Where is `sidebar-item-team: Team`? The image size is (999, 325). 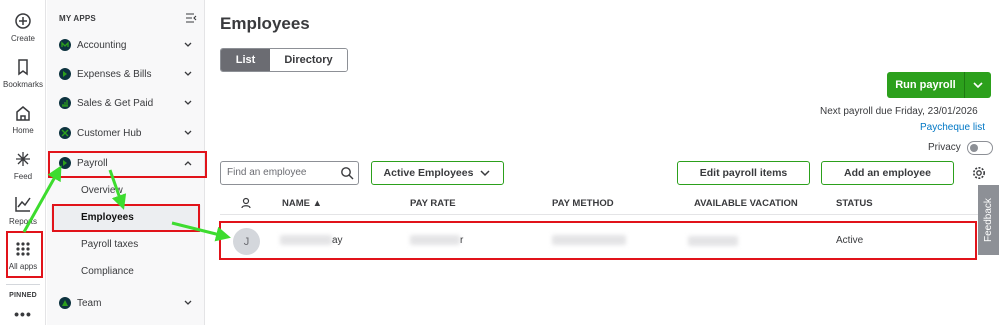 sidebar-item-team: Team is located at coordinates (126, 303).